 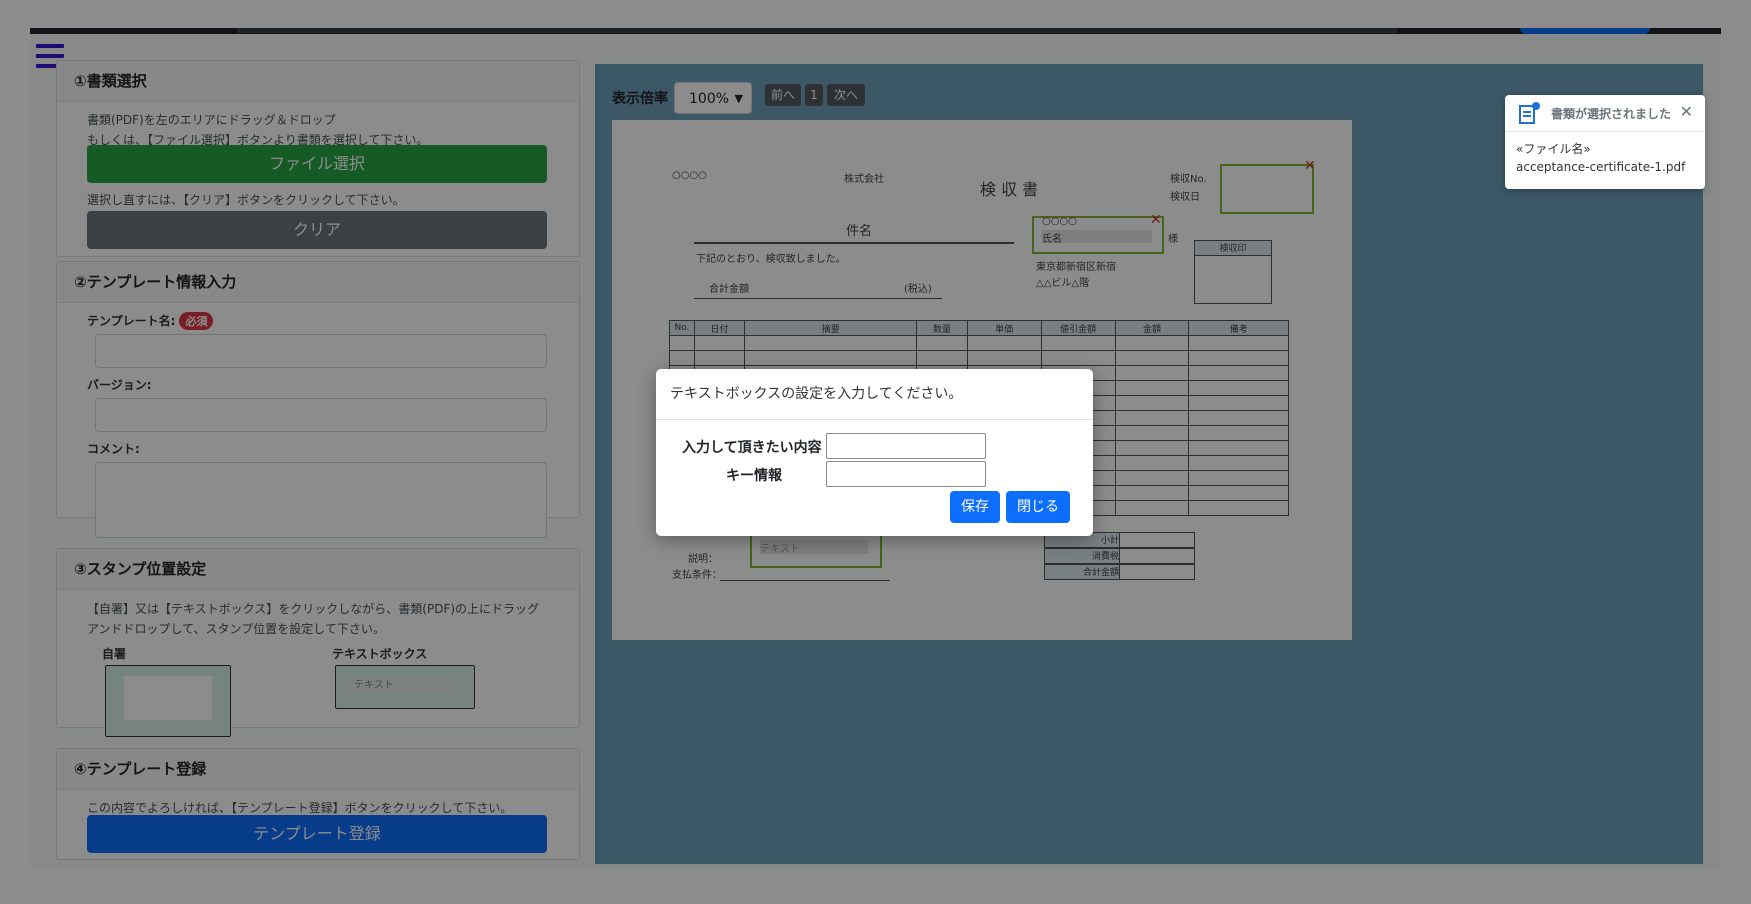 I want to click on key-label: キー情報, so click(x=754, y=476).